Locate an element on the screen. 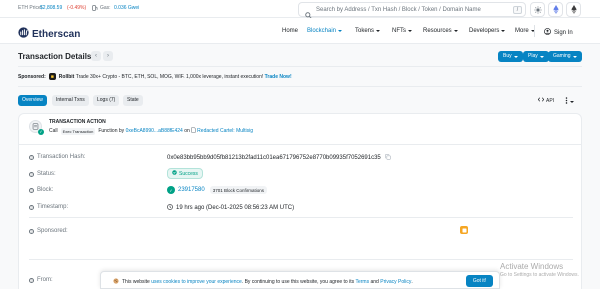 Image resolution: width=600 pixels, height=289 pixels. play-button: Play is located at coordinates (536, 56).